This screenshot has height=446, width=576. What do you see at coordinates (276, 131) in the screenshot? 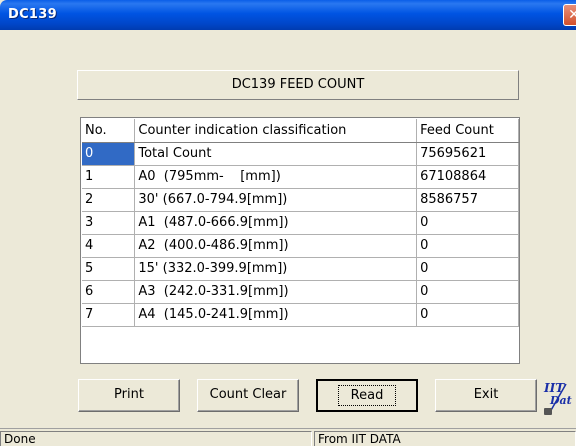
I see `column-header-classification: Counter indication classification` at bounding box center [276, 131].